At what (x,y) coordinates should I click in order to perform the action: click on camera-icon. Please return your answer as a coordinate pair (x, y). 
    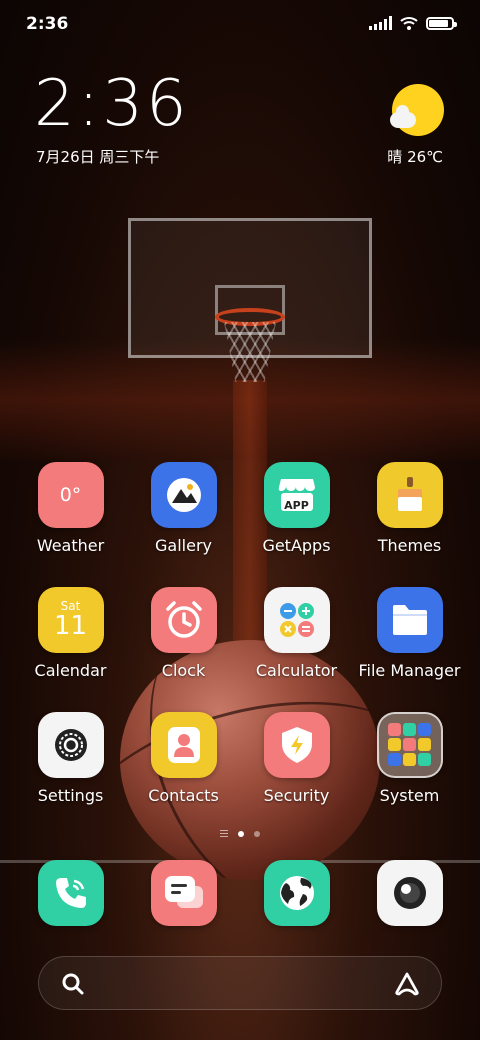
    Looking at the image, I should click on (409, 893).